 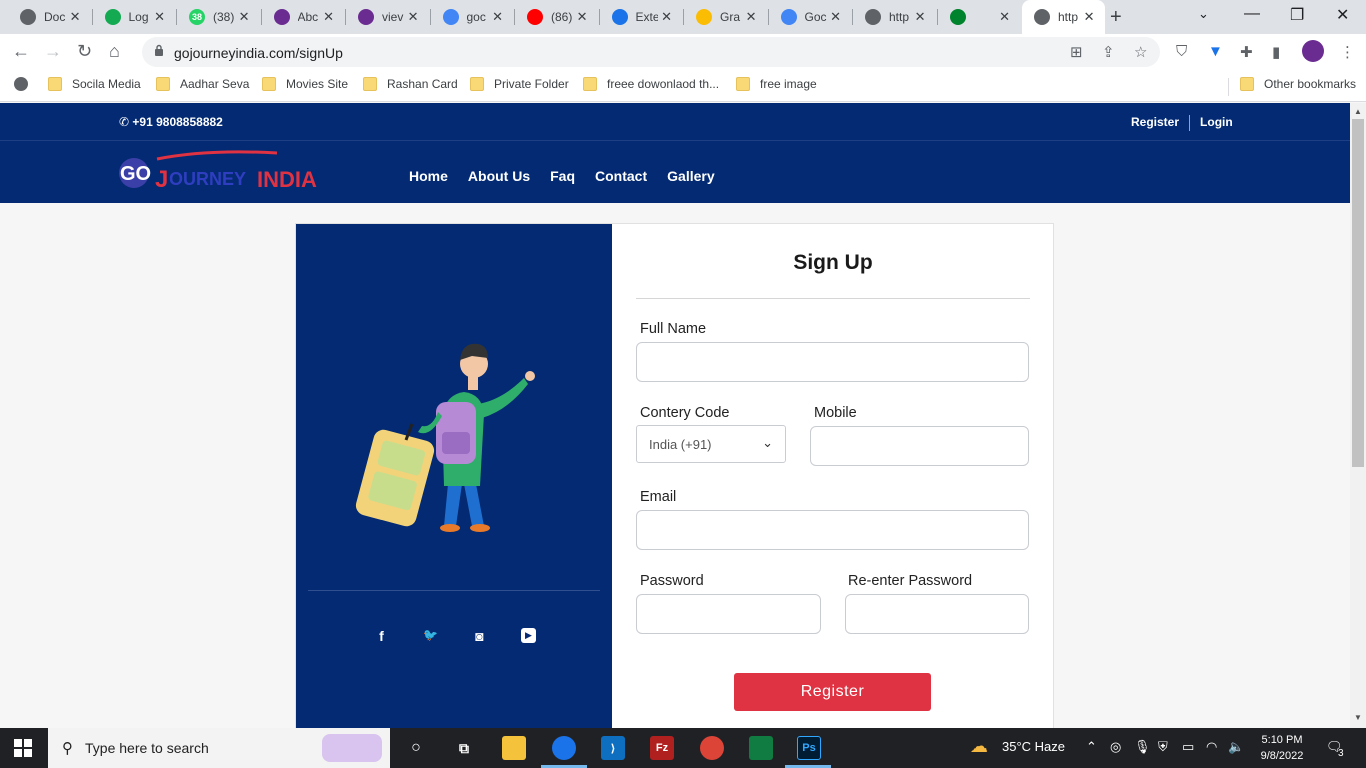 I want to click on battery-icon: ▭, so click(x=1188, y=747).